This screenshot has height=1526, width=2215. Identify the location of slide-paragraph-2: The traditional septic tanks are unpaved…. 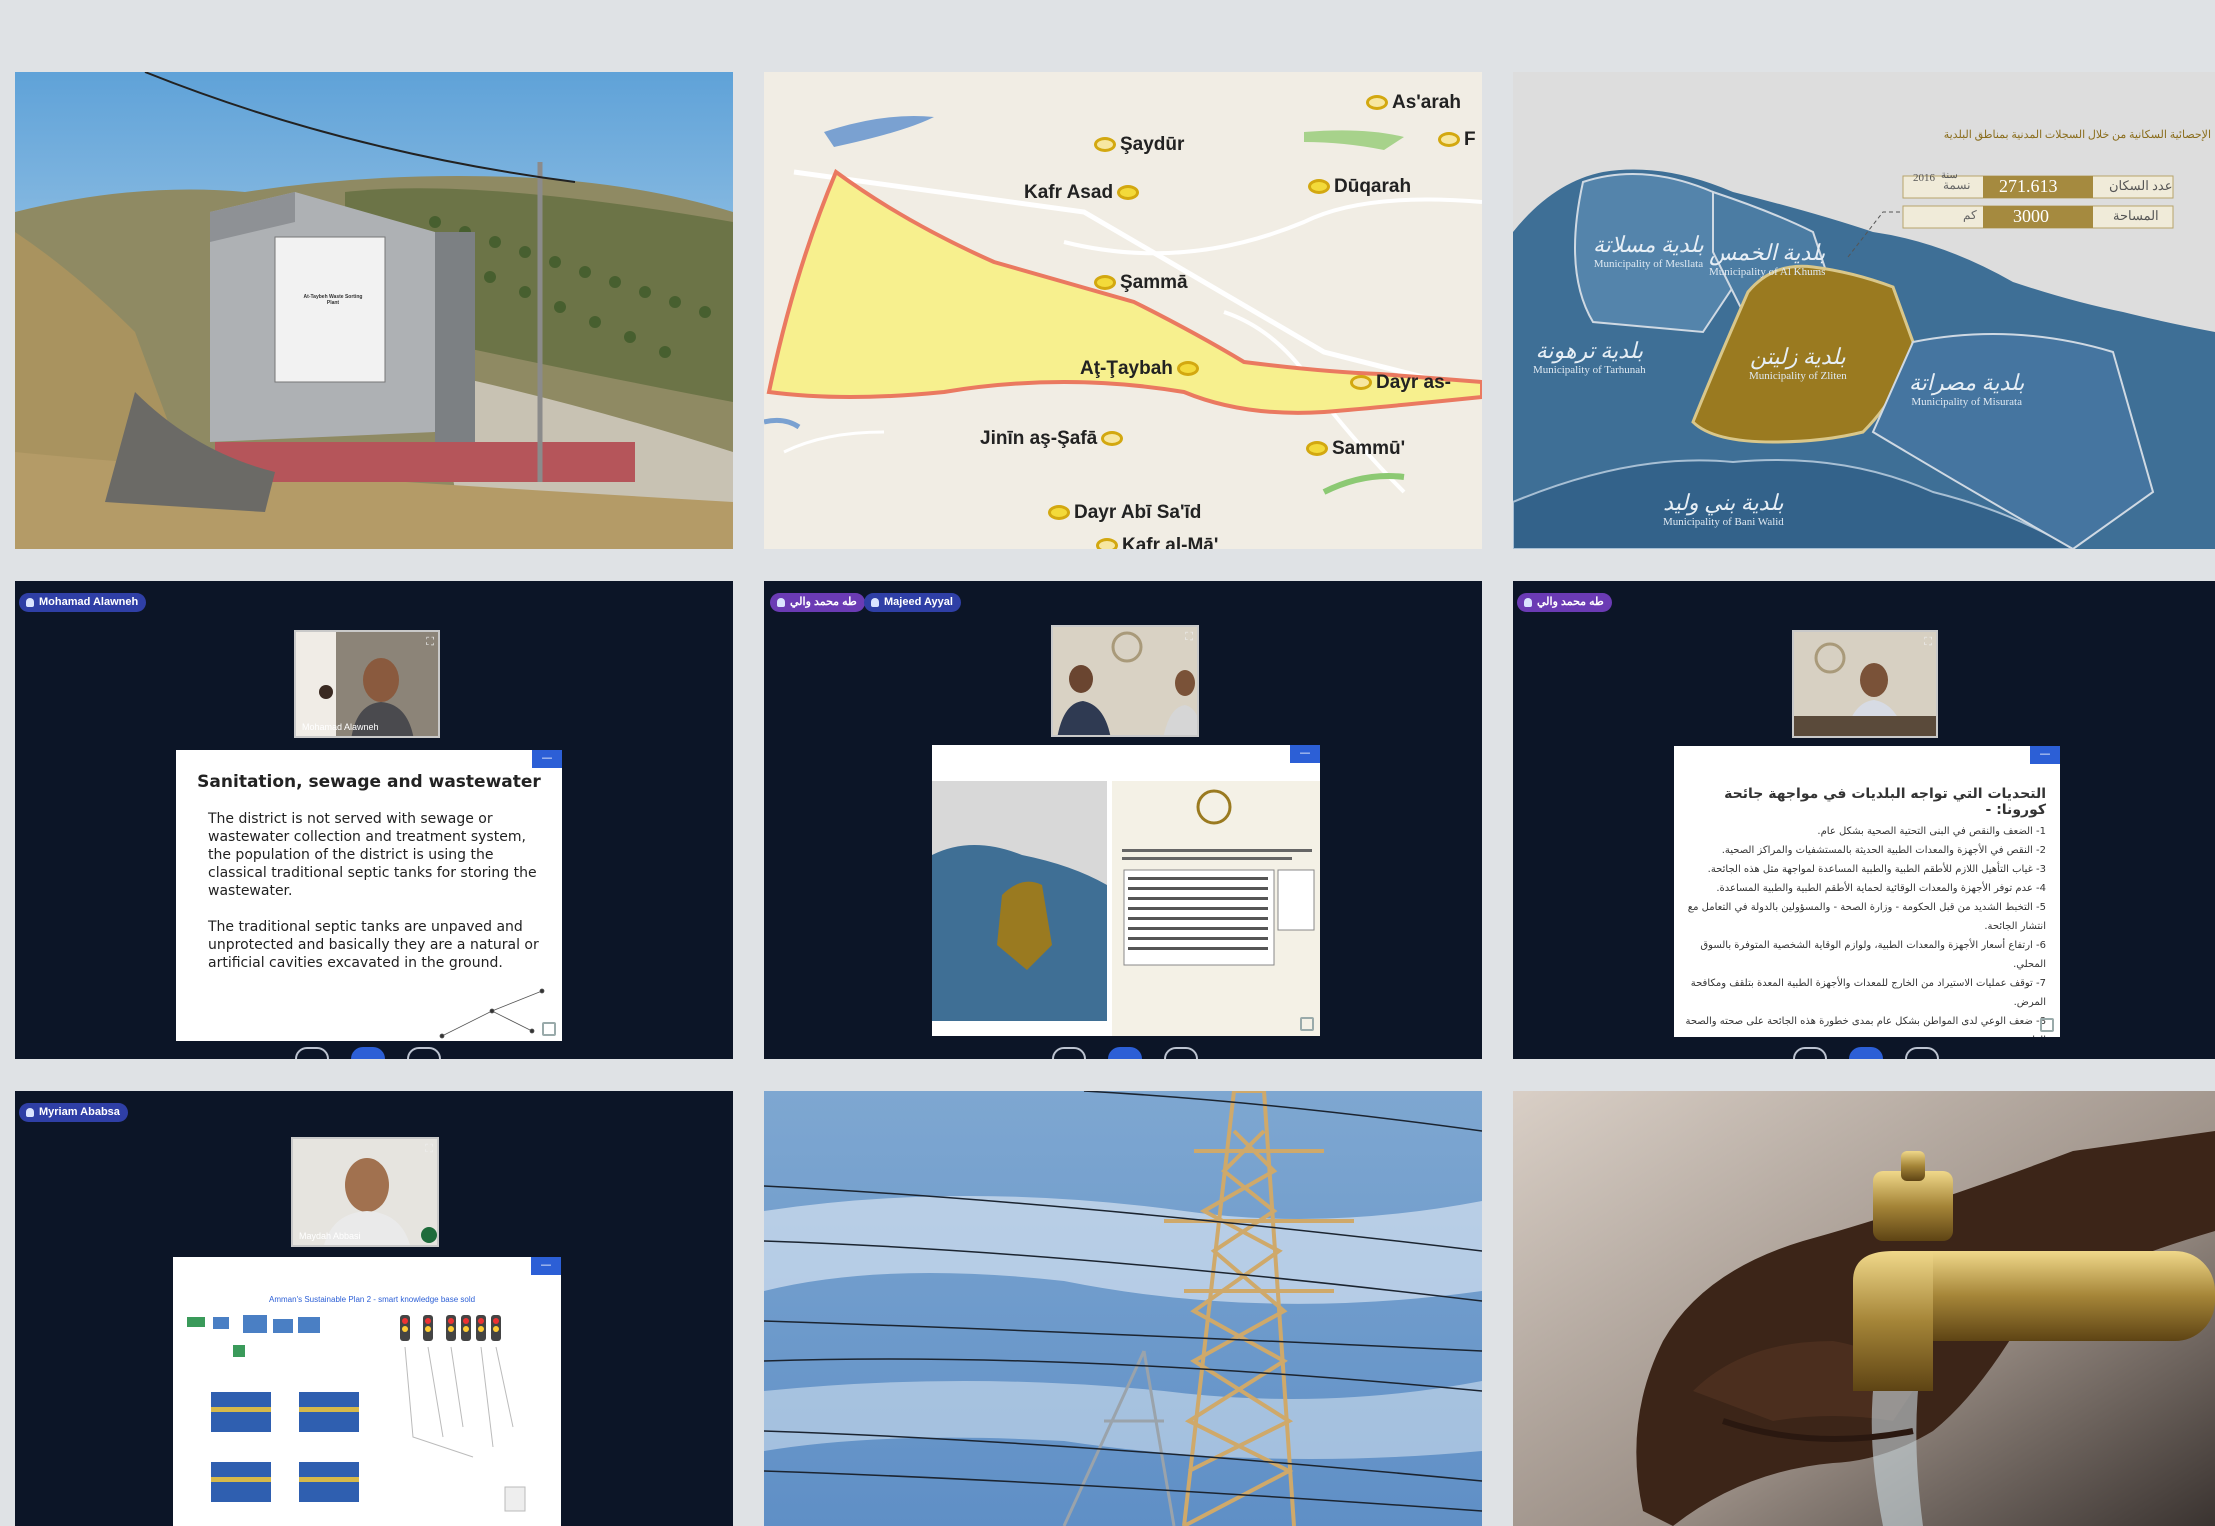
(373, 945).